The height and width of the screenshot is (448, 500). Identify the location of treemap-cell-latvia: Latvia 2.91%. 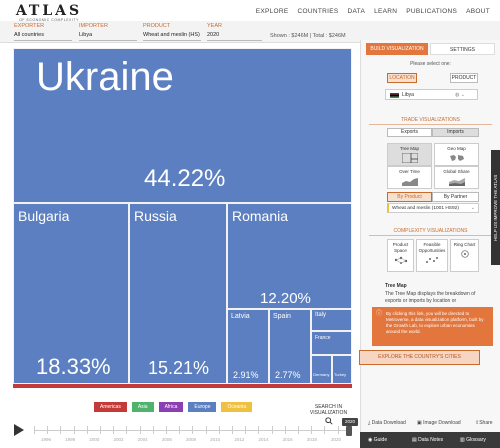
(248, 346).